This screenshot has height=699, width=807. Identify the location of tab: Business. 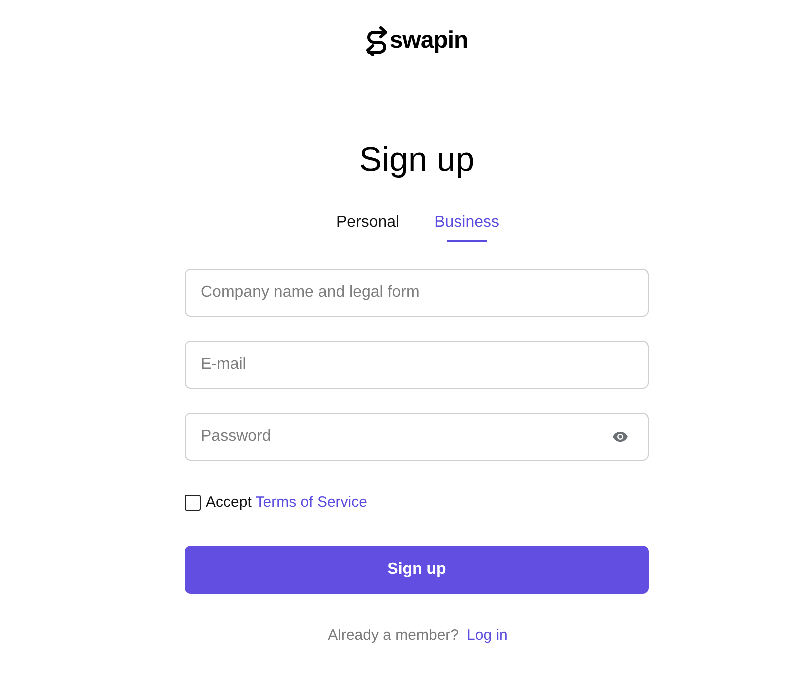
(467, 227).